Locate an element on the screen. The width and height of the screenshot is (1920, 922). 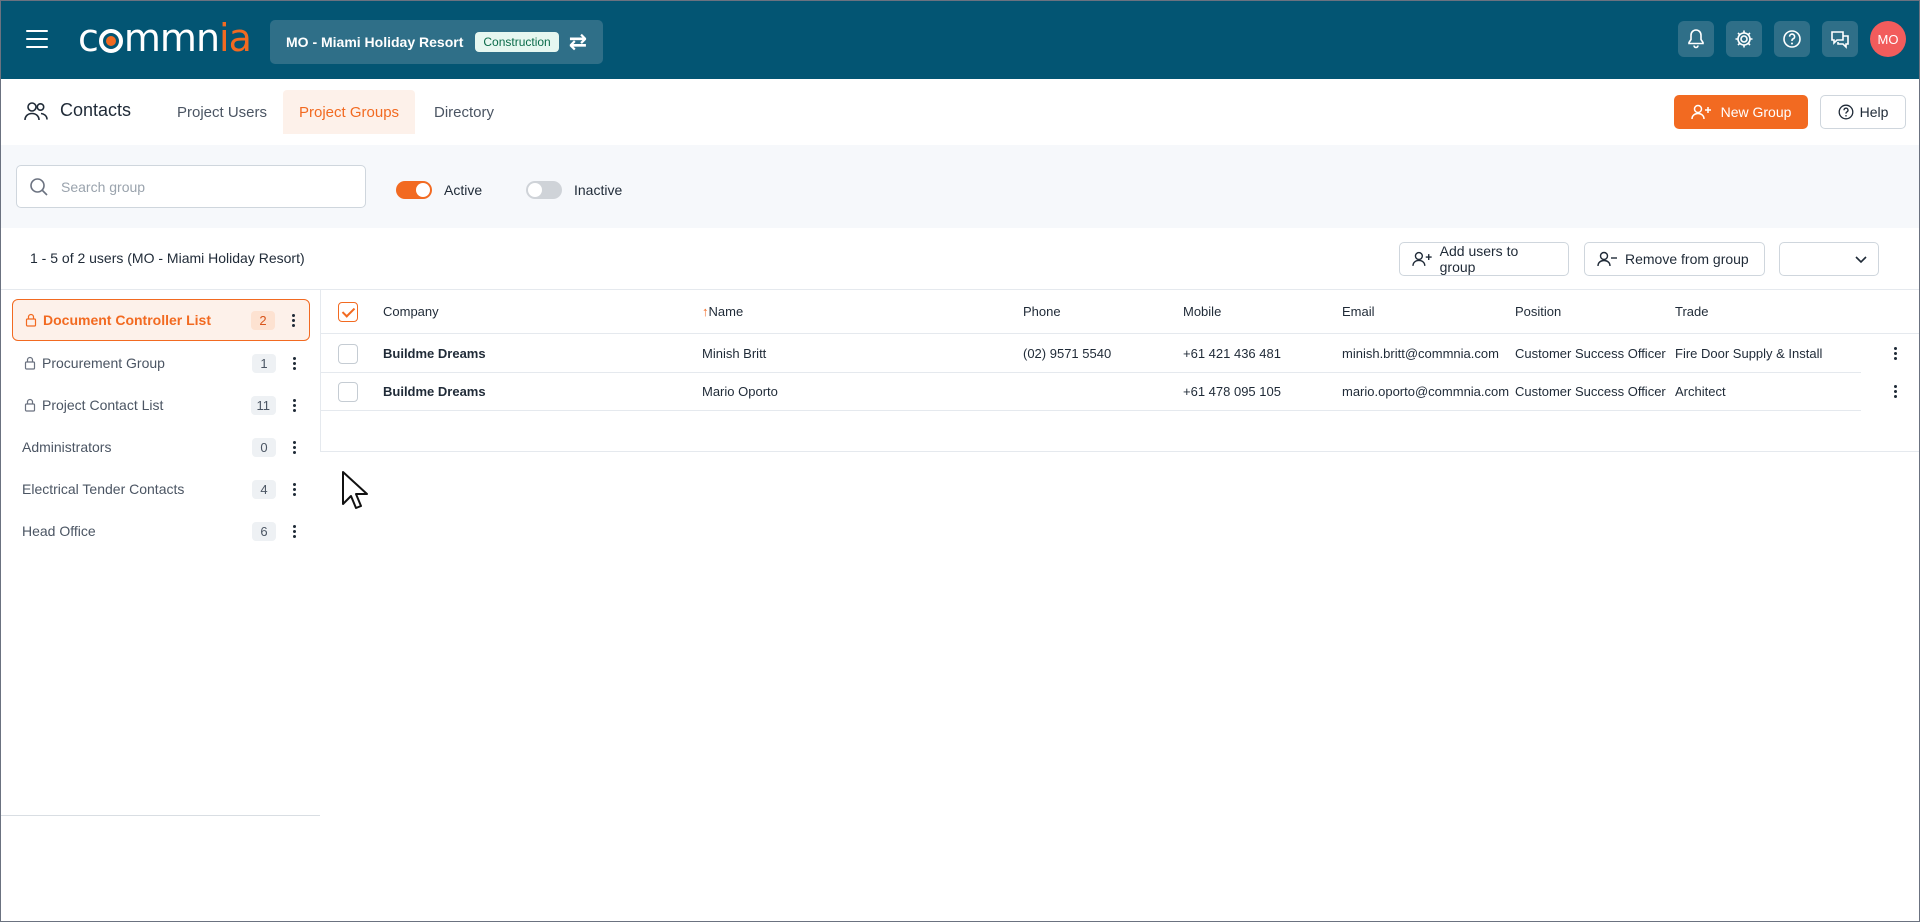
logo-text-start: c is located at coordinates (88, 38).